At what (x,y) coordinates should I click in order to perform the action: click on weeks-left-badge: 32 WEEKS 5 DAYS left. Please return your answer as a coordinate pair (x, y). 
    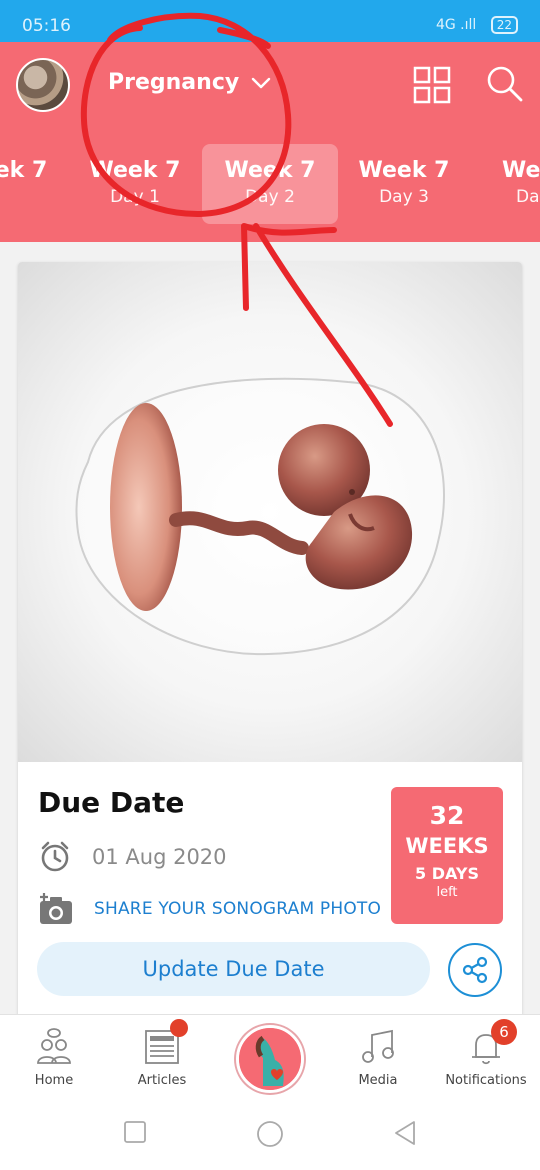
    Looking at the image, I should click on (447, 855).